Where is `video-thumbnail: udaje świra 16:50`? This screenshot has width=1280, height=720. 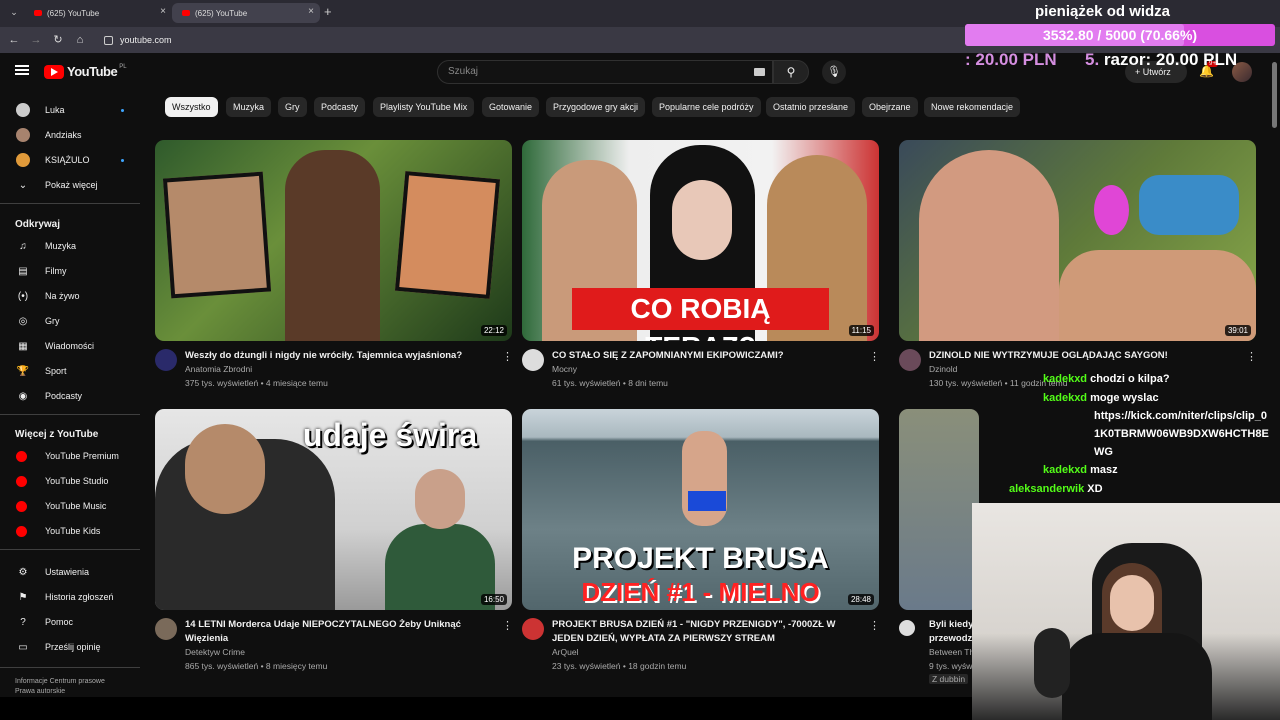 video-thumbnail: udaje świra 16:50 is located at coordinates (333, 509).